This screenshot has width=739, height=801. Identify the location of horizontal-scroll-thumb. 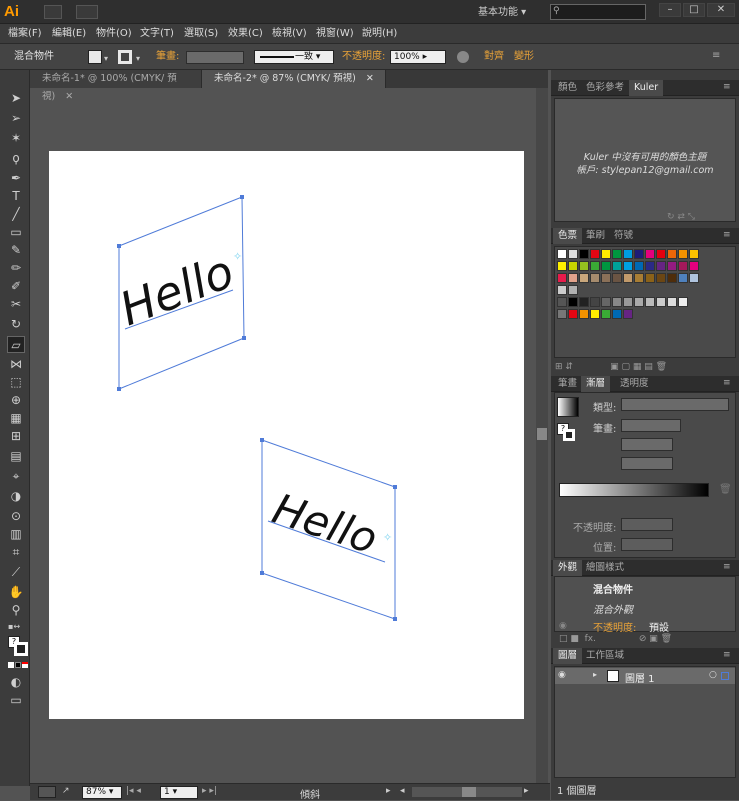
(469, 792).